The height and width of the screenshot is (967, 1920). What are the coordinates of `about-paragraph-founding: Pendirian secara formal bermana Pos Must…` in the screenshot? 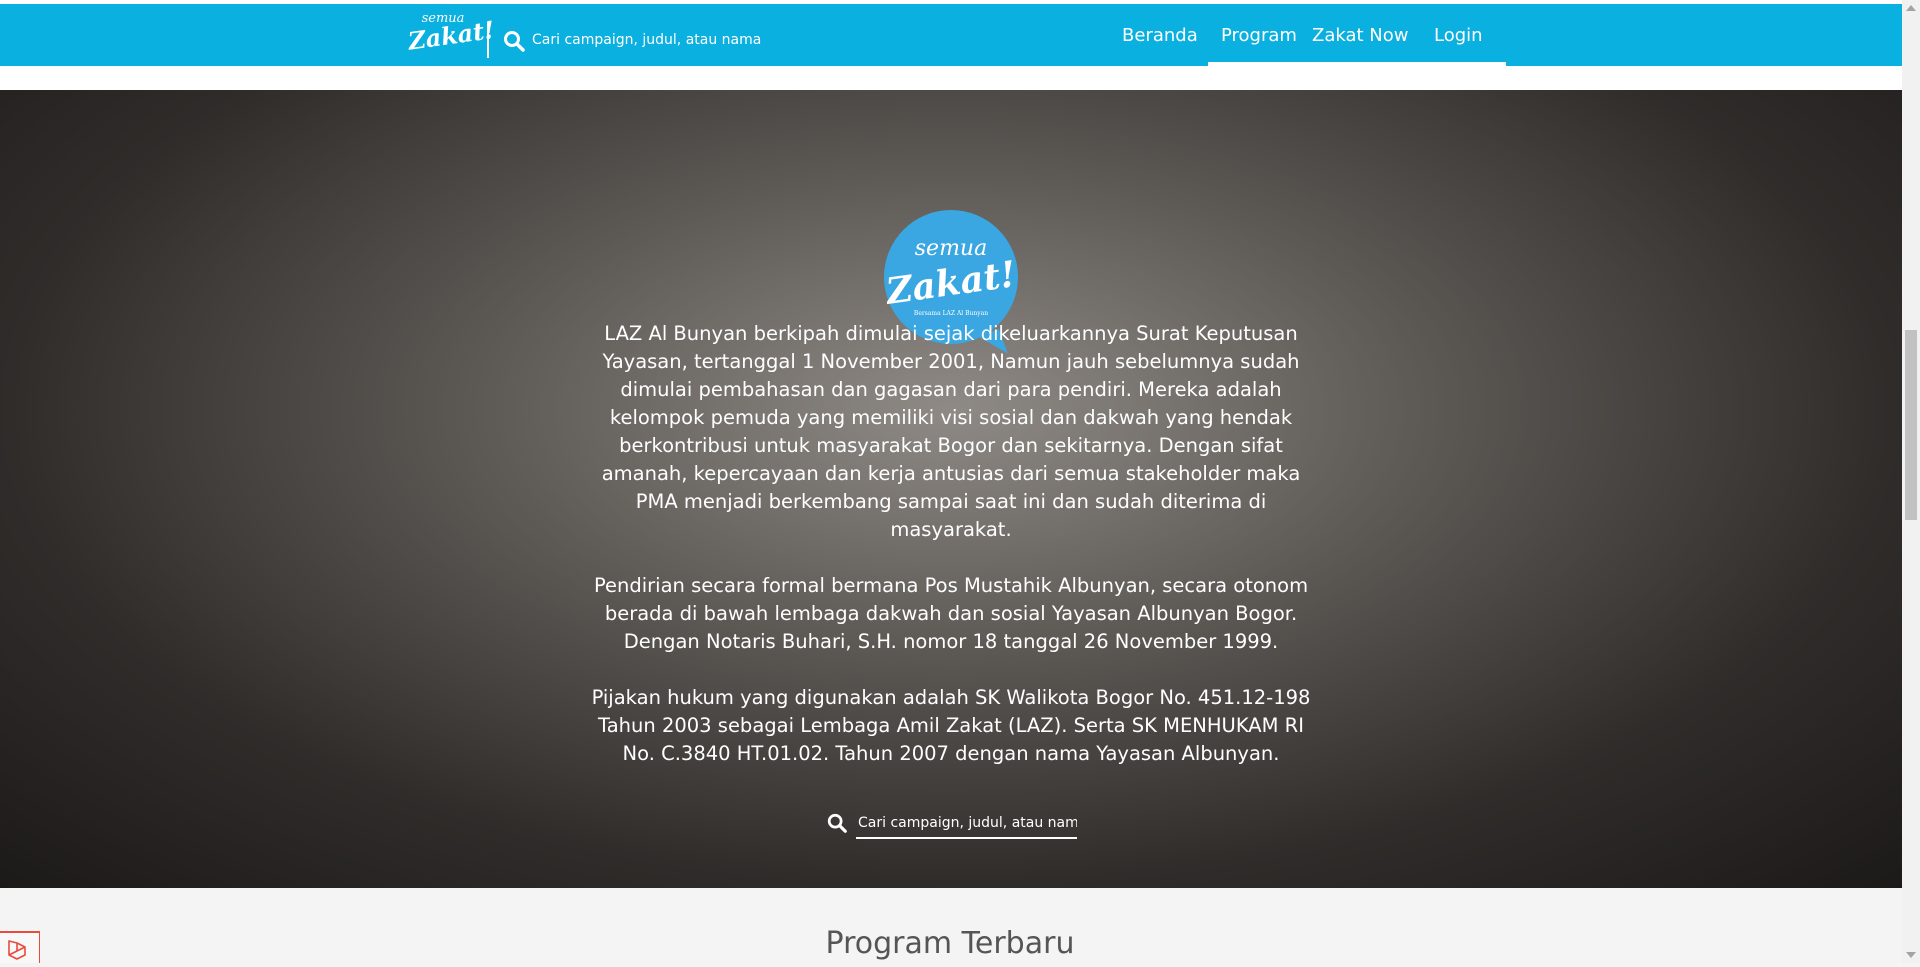 It's located at (951, 613).